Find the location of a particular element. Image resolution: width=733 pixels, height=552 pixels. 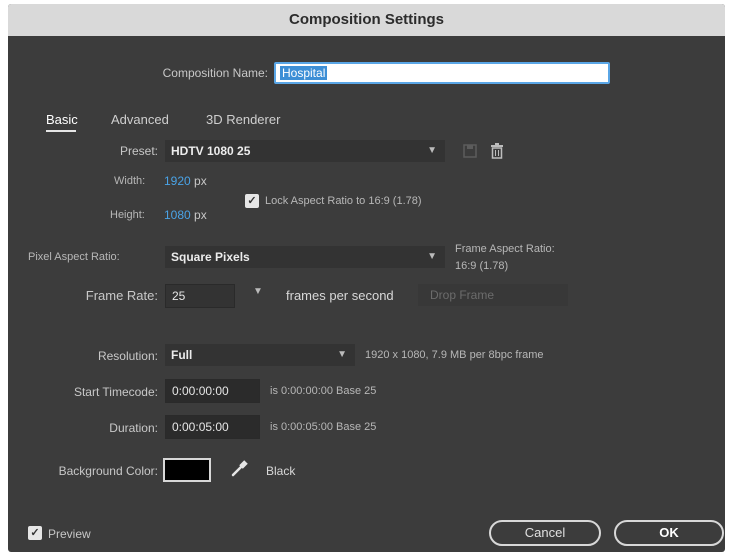

width-value-group: 1920 px is located at coordinates (185, 181).